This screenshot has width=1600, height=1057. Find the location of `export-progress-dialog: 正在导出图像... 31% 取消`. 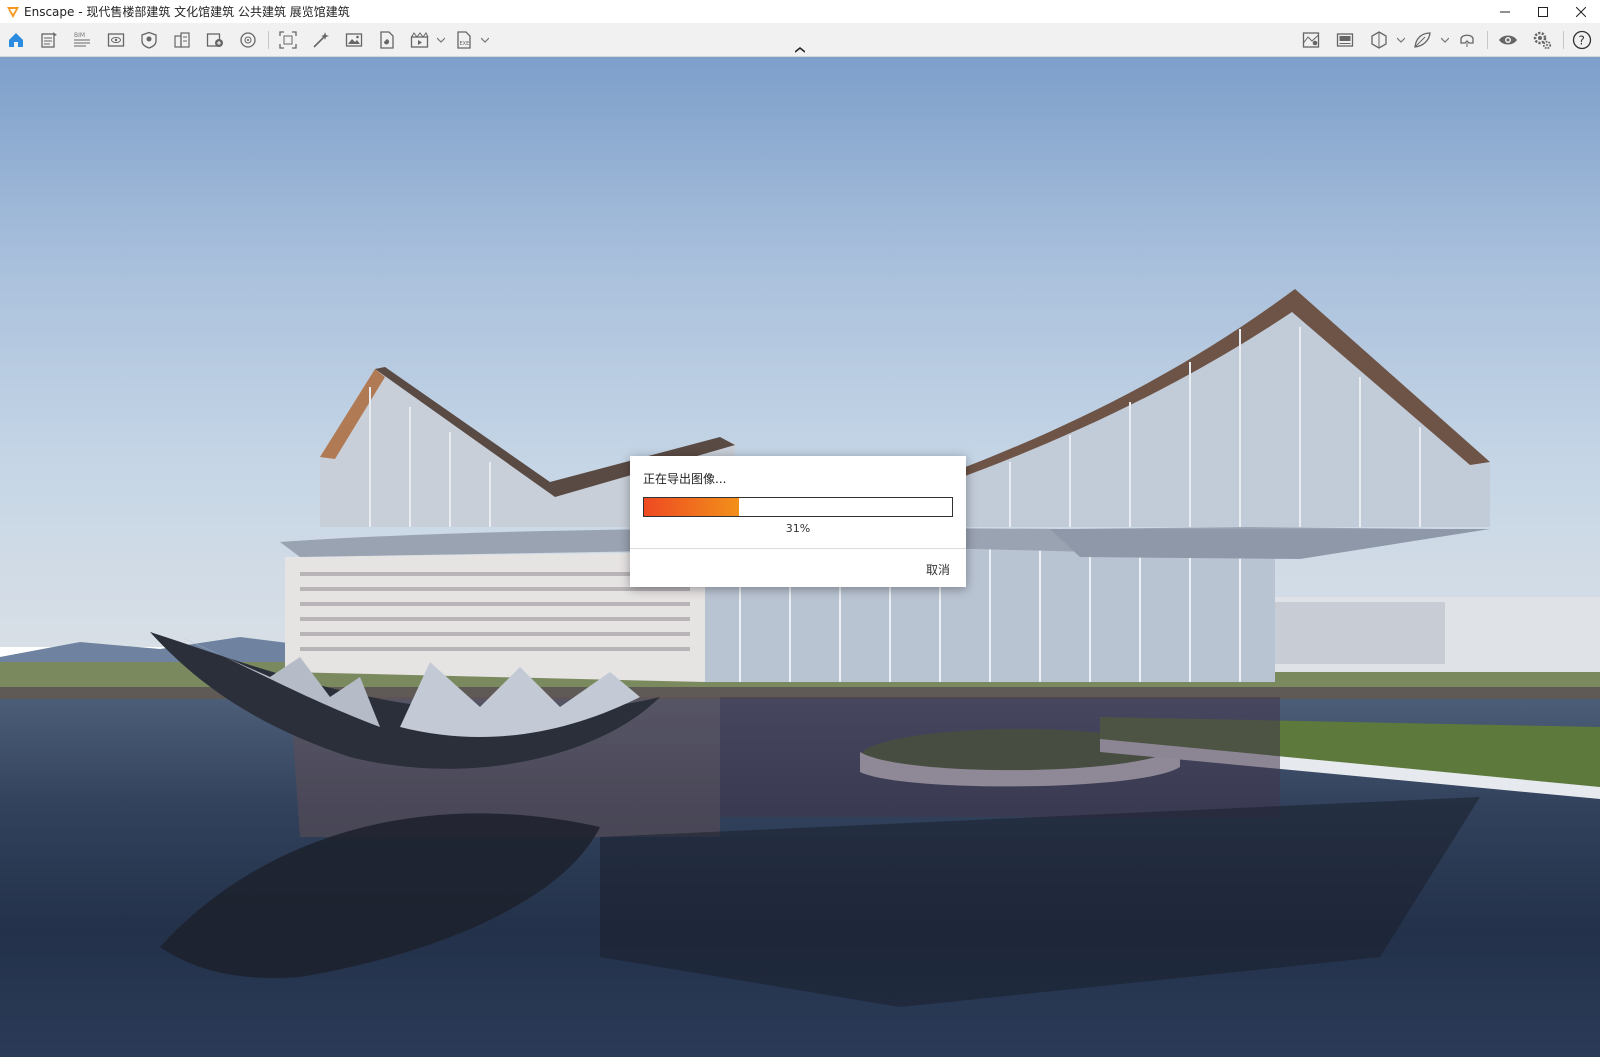

export-progress-dialog: 正在导出图像... 31% 取消 is located at coordinates (798, 521).